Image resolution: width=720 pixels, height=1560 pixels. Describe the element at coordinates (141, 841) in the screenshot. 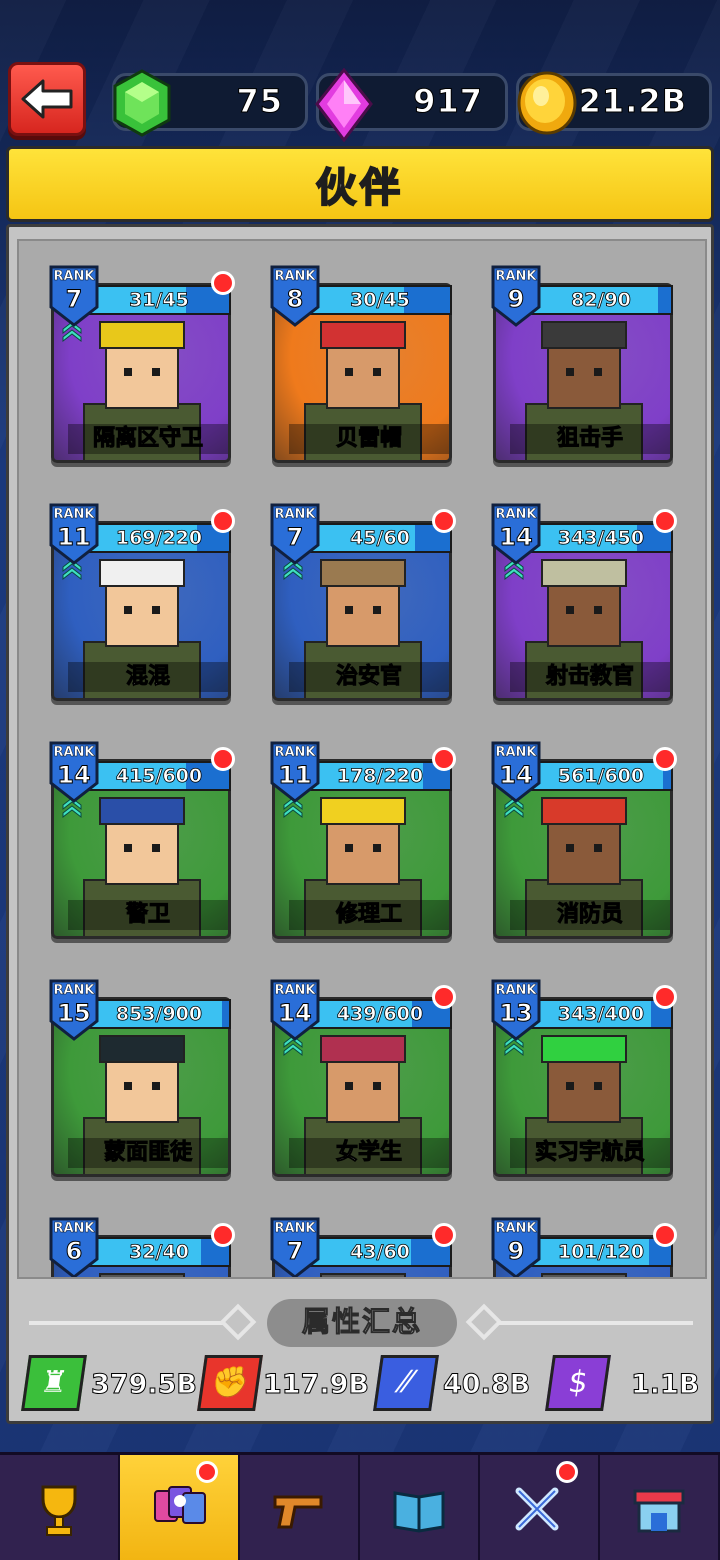

I see `partner-card: Lv.430警卫415/600RANK14` at that location.